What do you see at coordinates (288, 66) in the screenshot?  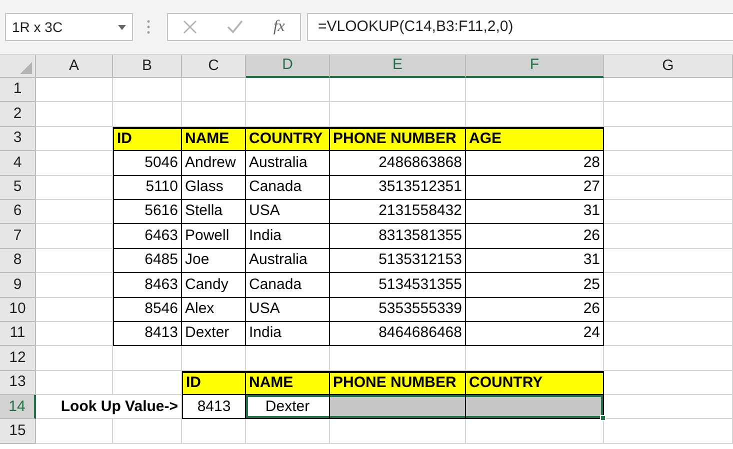 I see `column-header: D` at bounding box center [288, 66].